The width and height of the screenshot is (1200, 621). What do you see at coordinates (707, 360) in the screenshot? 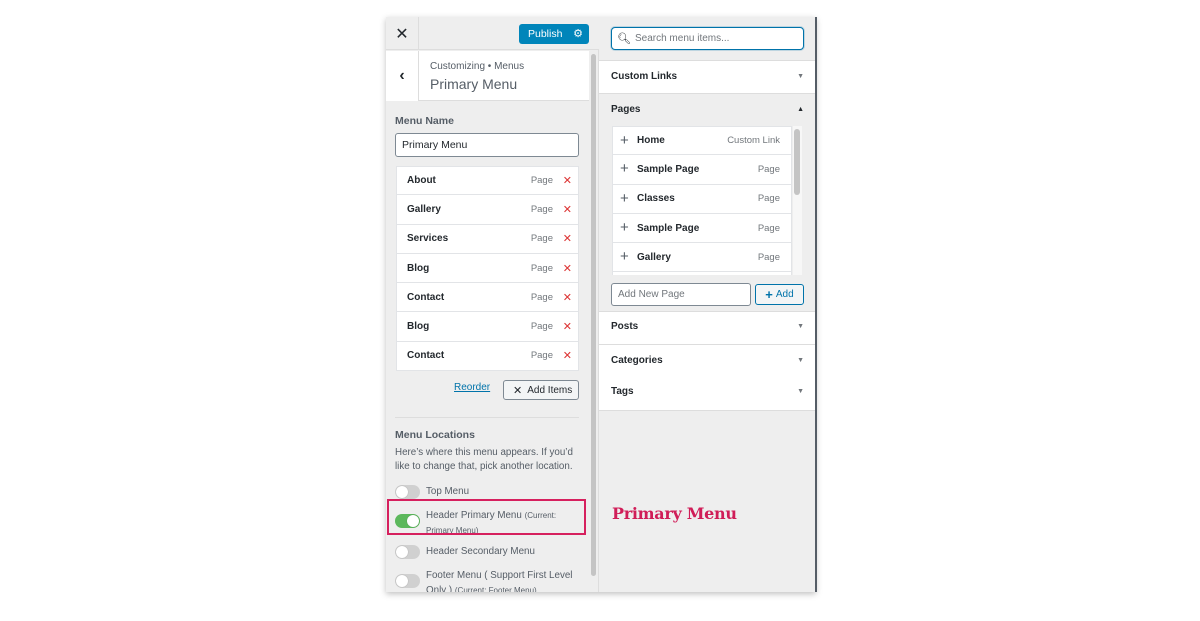
I see `section-categories: Categories ▼` at bounding box center [707, 360].